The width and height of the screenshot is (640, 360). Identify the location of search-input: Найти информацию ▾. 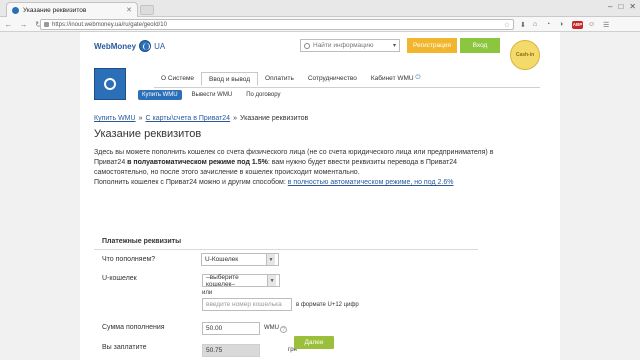
(350, 45).